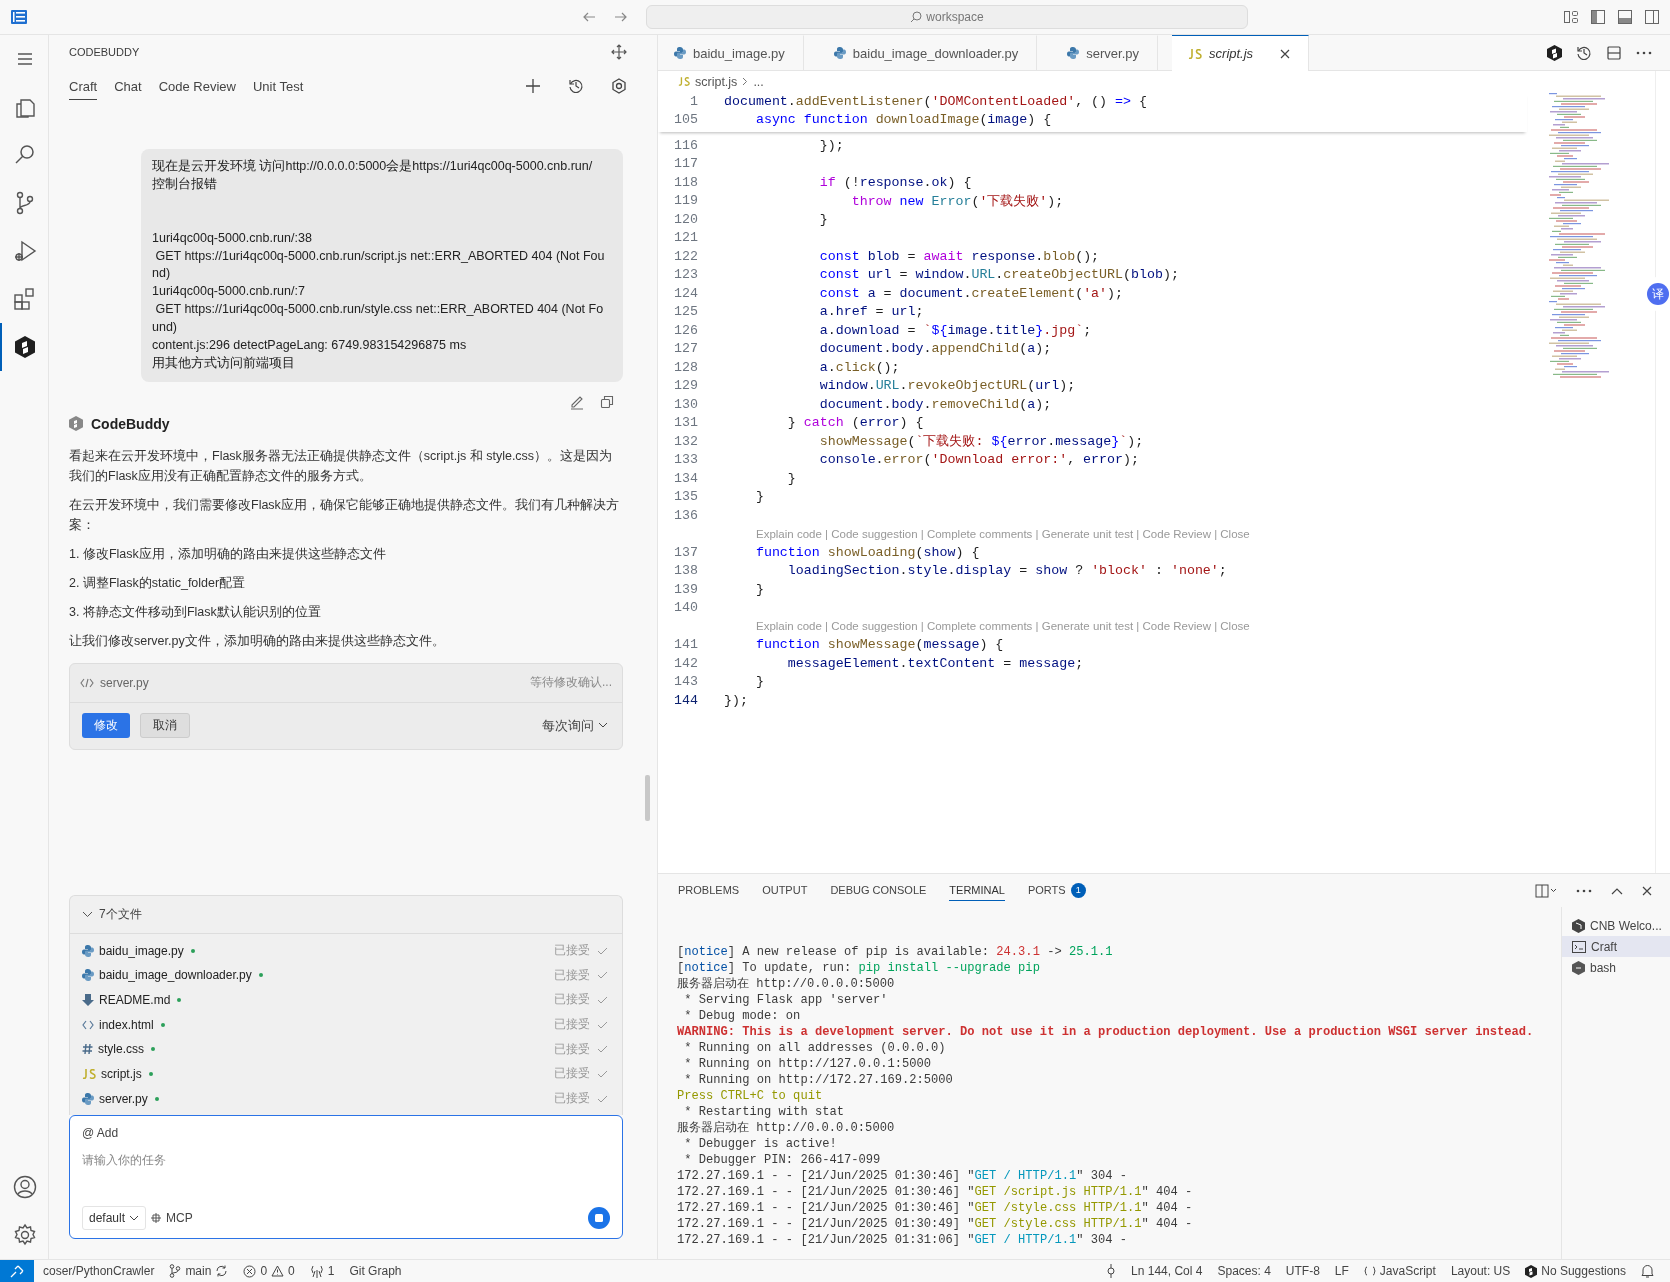 The image size is (1670, 1282). I want to click on sidebar-toggle-icon, so click(1598, 17).